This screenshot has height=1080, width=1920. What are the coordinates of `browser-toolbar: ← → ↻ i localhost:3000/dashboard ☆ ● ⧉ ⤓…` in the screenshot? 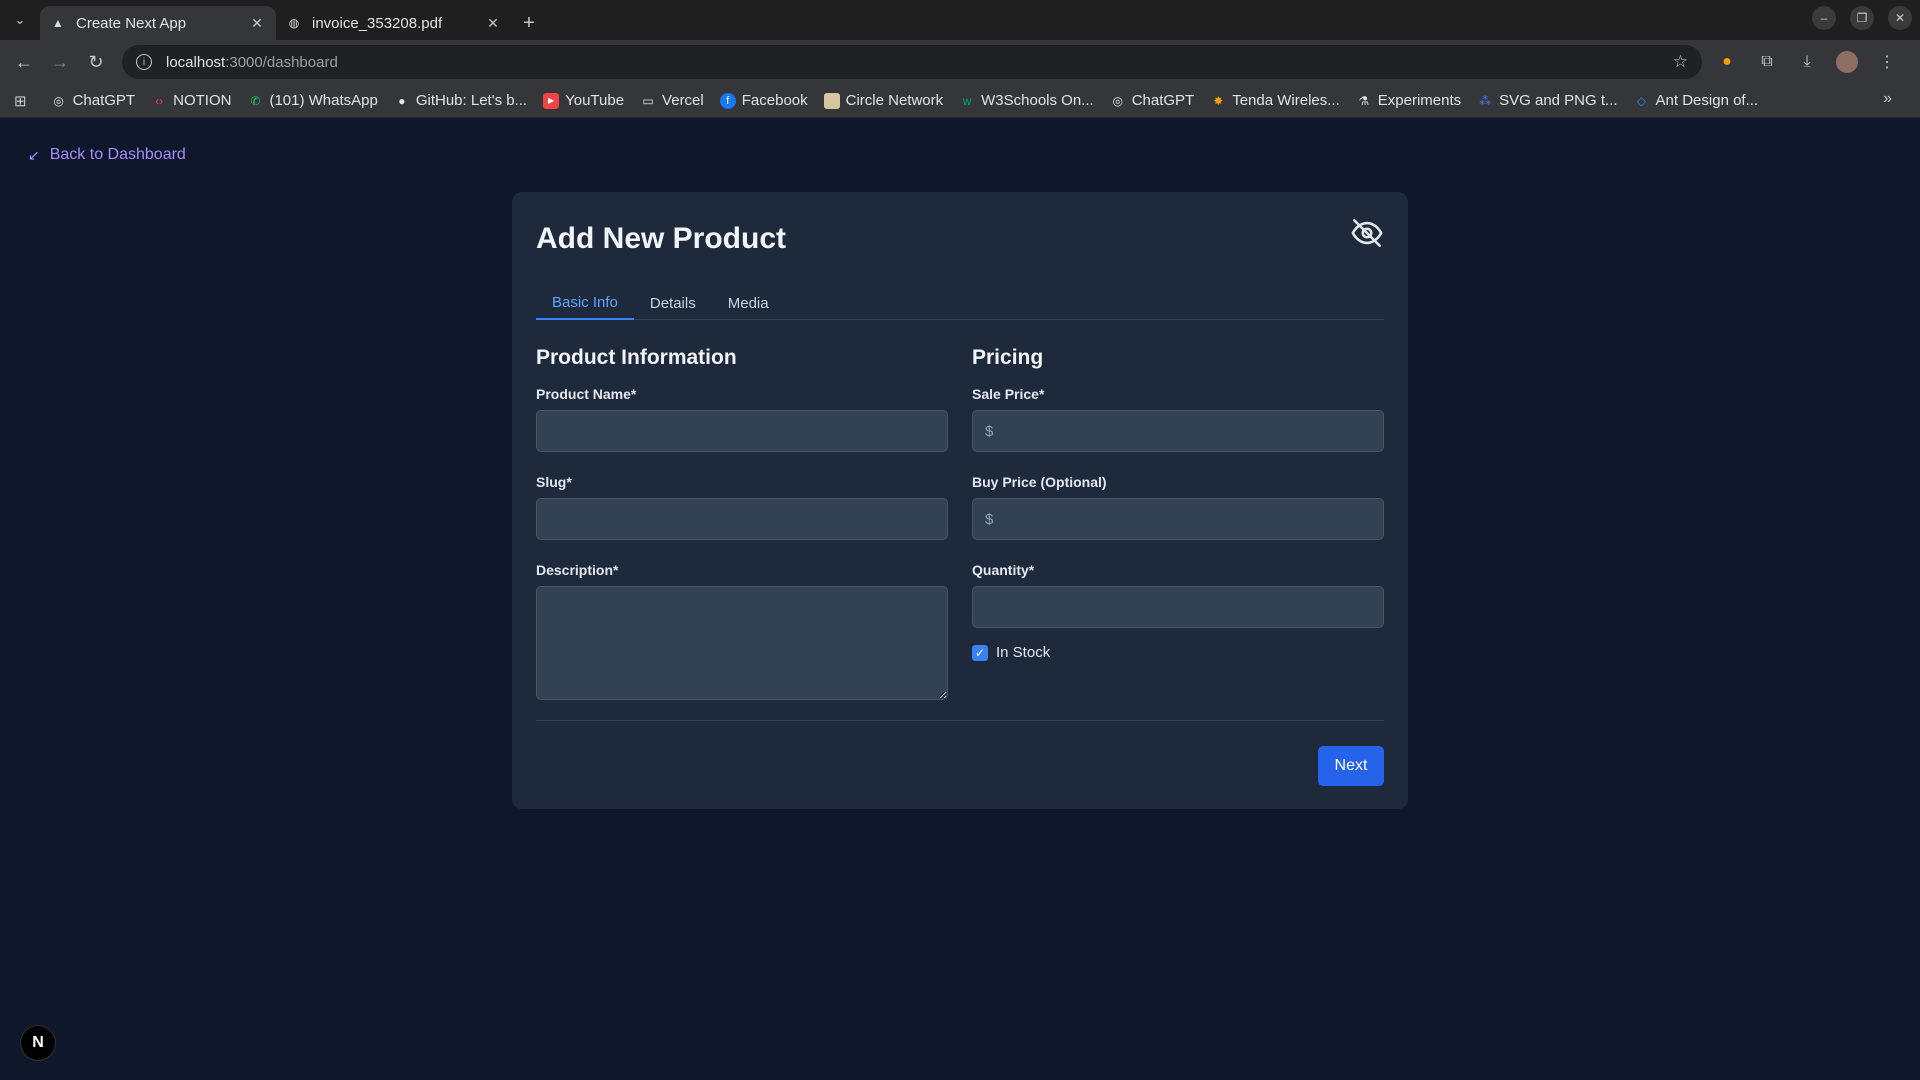 It's located at (960, 62).